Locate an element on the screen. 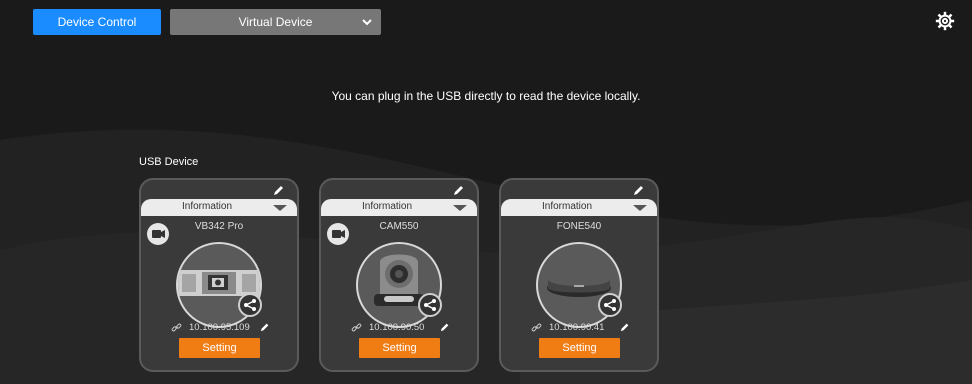 The image size is (972, 384). top-bar: Device Control Virtual Device is located at coordinates (486, 20).